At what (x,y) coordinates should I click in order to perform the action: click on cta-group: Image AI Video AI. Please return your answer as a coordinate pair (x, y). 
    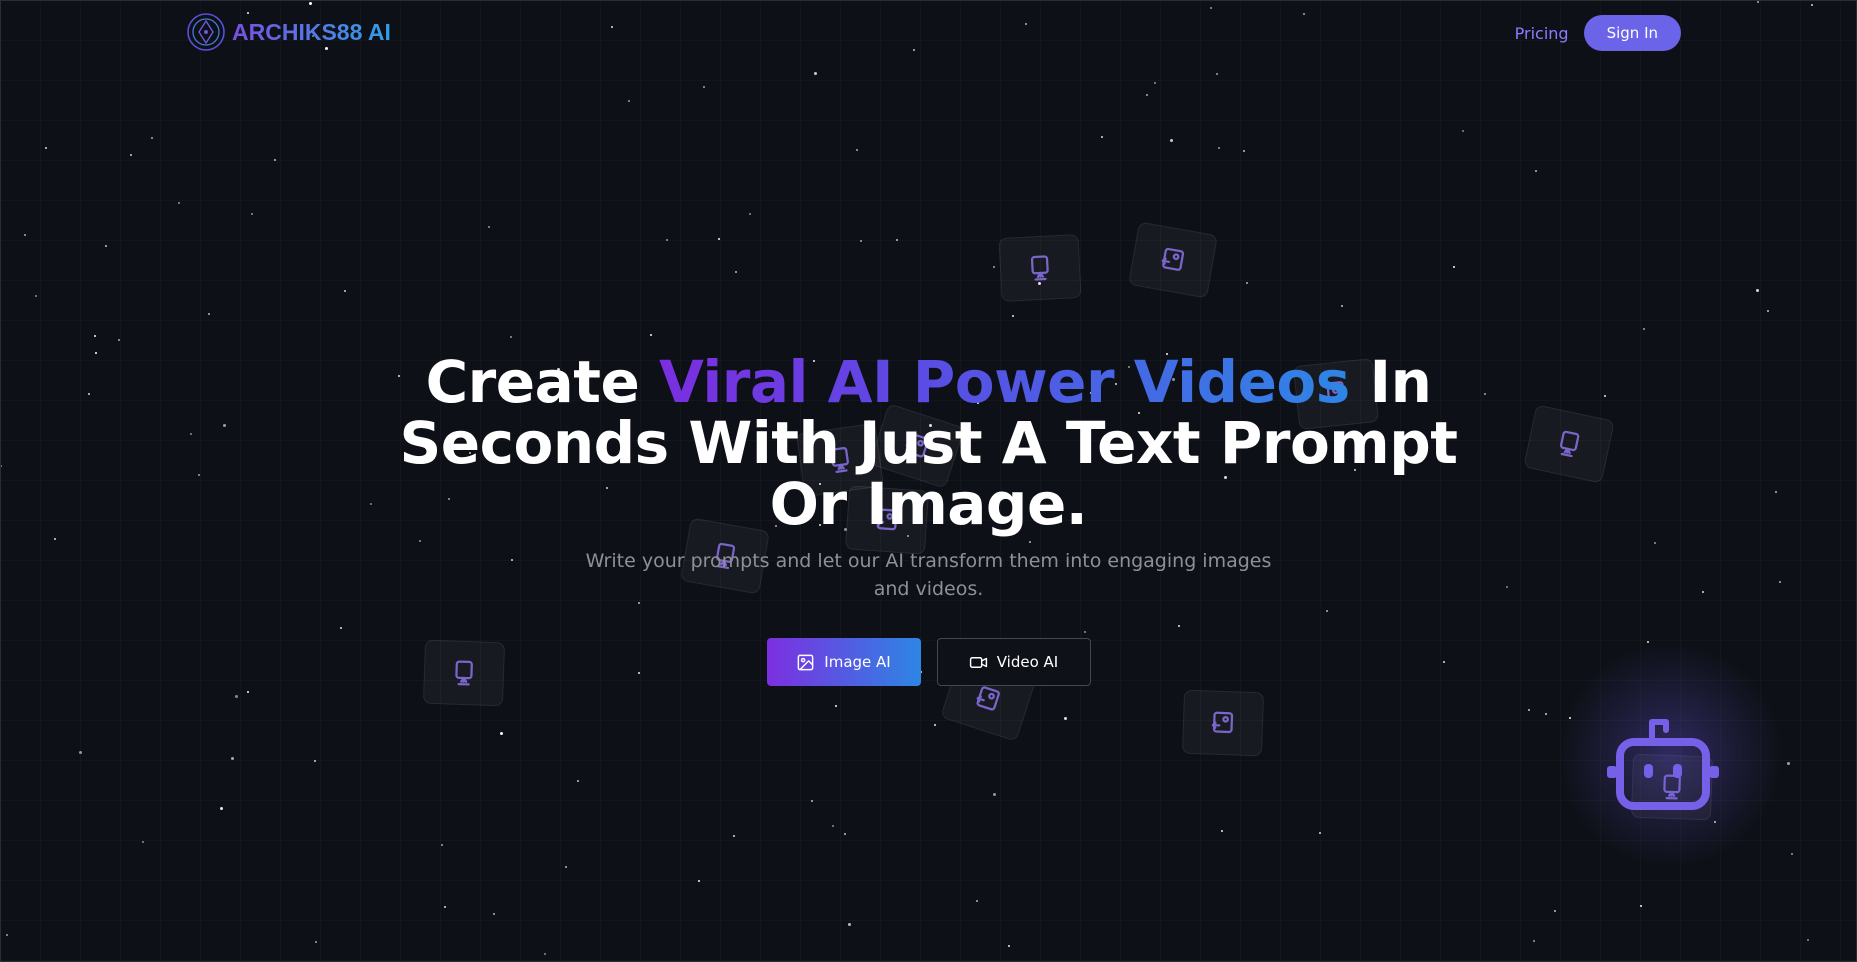
    Looking at the image, I should click on (928, 662).